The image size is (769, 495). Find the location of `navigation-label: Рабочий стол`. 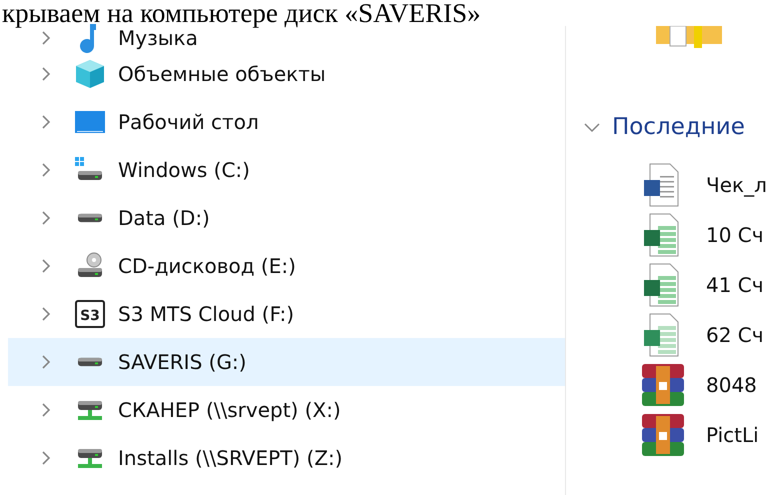

navigation-label: Рабочий стол is located at coordinates (188, 122).